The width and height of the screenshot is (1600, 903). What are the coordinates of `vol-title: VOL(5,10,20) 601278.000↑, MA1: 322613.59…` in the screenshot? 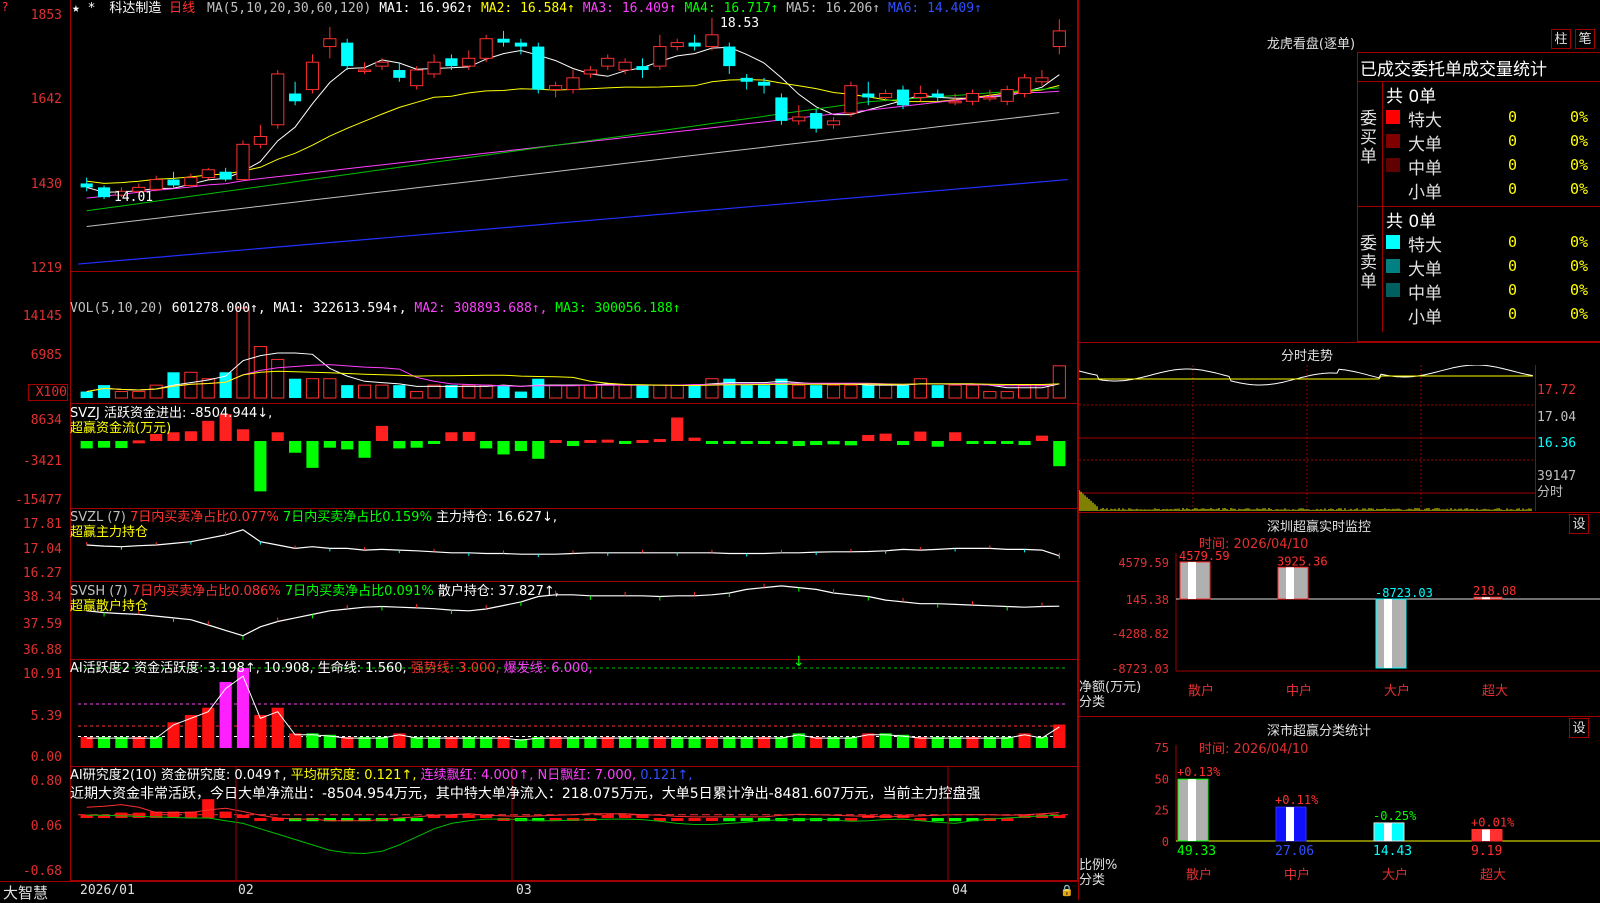 It's located at (375, 308).